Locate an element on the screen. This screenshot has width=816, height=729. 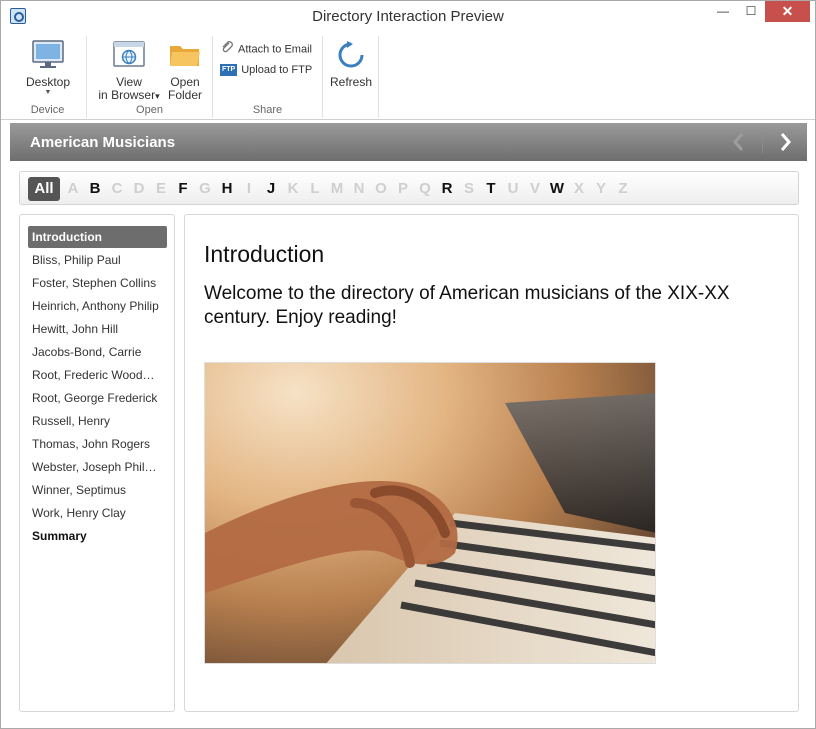
letter-m-button: M is located at coordinates (337, 188).